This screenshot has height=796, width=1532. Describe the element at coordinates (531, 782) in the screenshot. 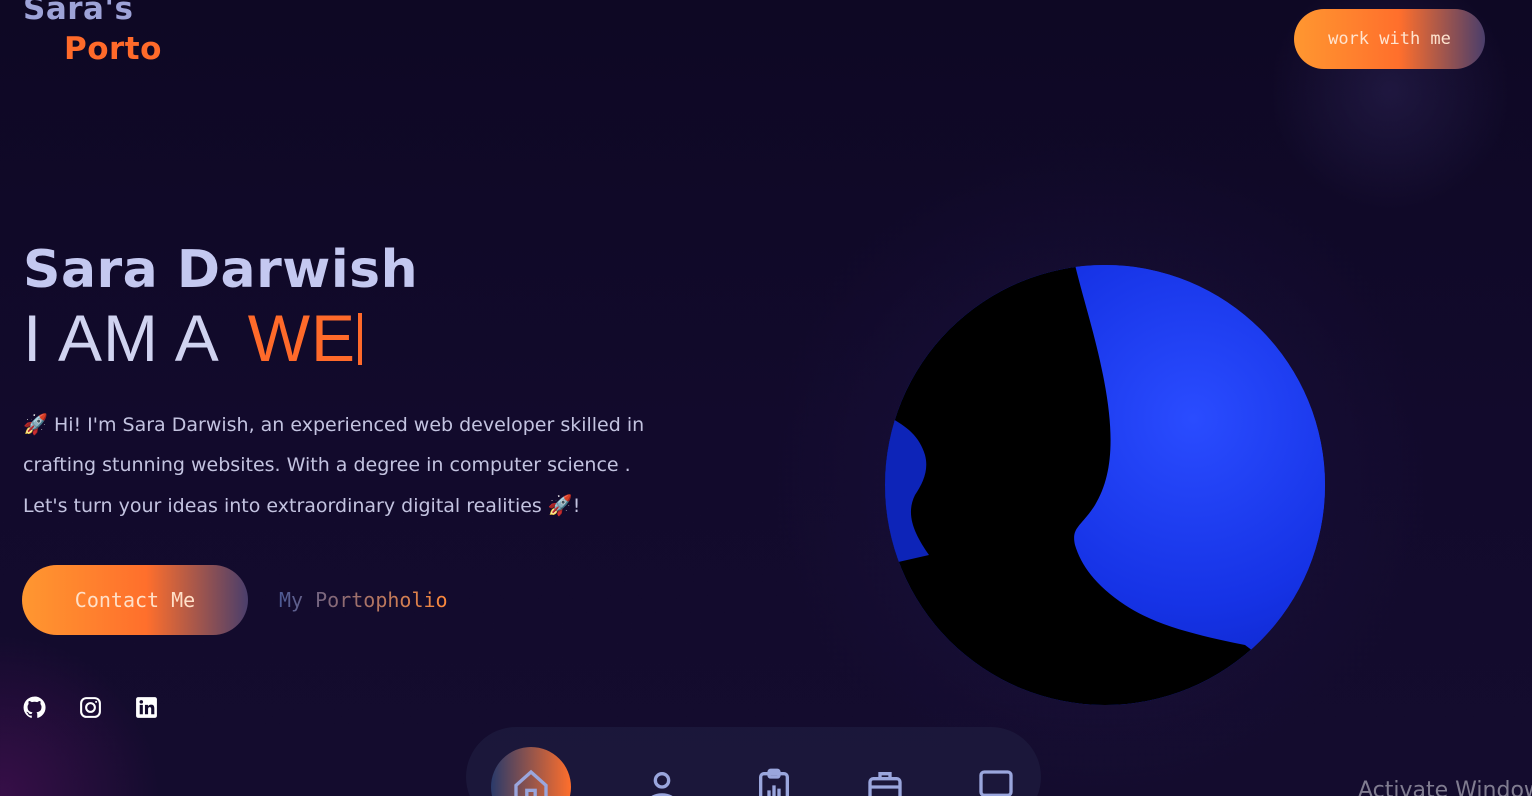

I see `home-icon` at that location.